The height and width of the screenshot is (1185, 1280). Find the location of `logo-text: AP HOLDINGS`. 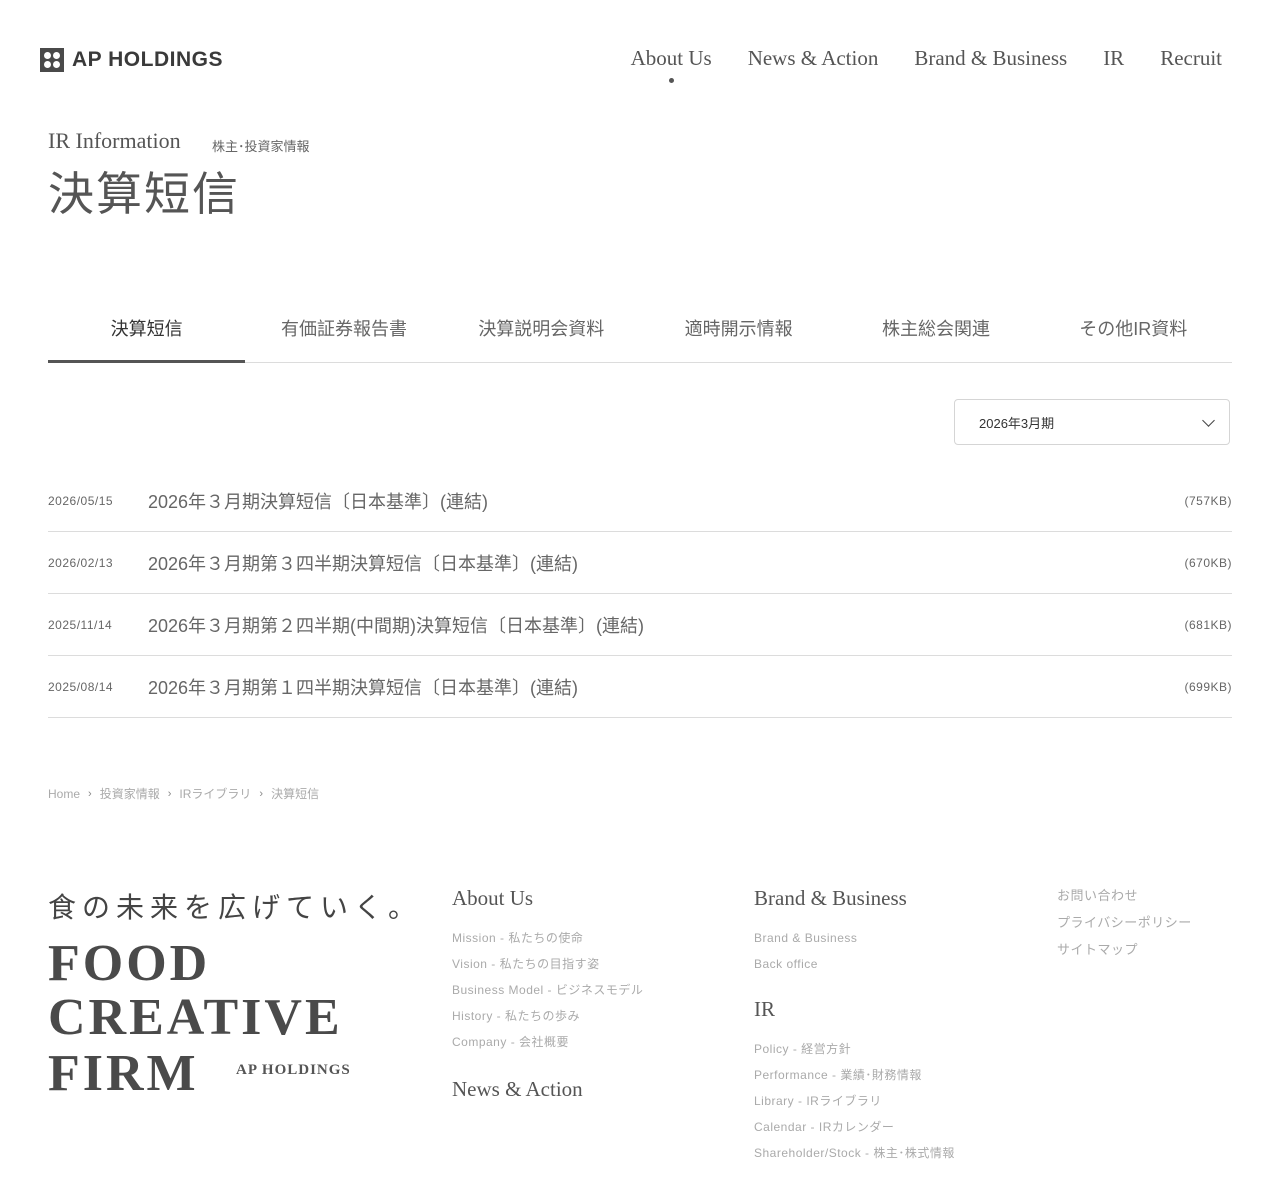

logo-text: AP HOLDINGS is located at coordinates (147, 59).